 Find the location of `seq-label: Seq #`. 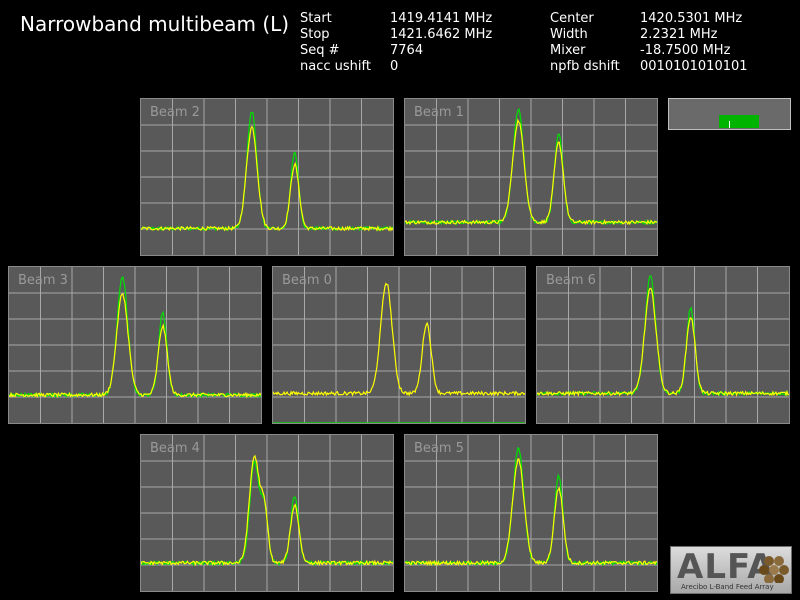

seq-label: Seq # is located at coordinates (320, 50).